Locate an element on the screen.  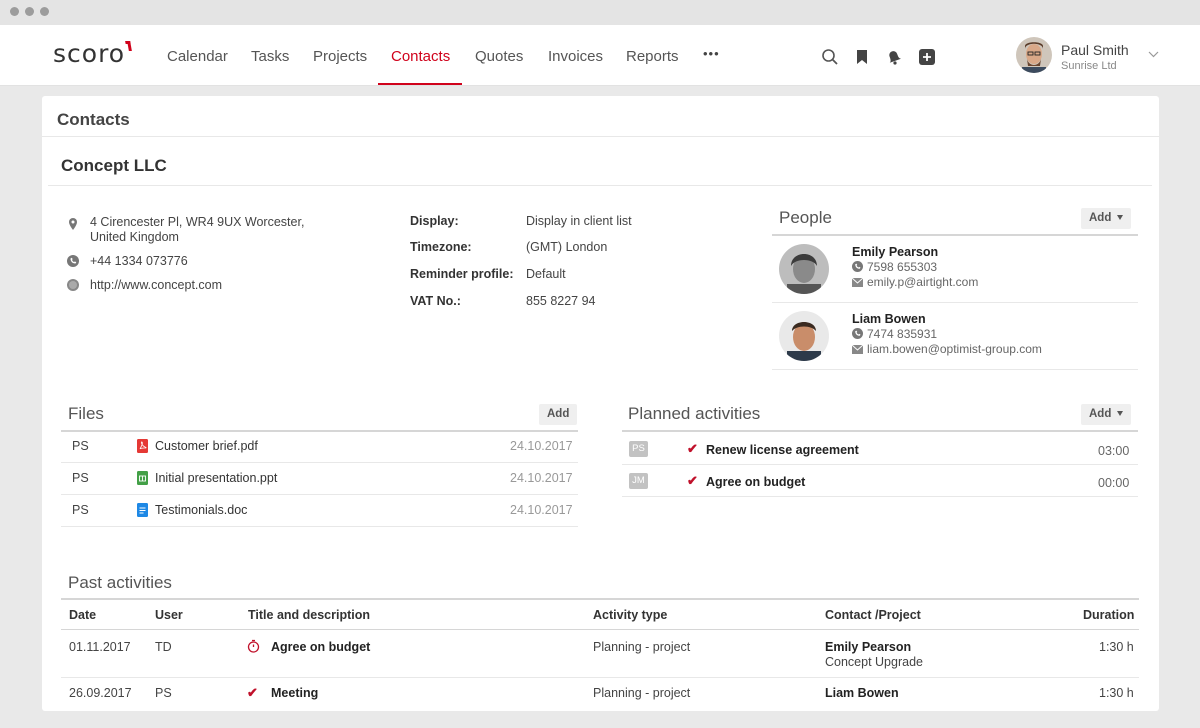
window-close-dot is located at coordinates (14, 11).